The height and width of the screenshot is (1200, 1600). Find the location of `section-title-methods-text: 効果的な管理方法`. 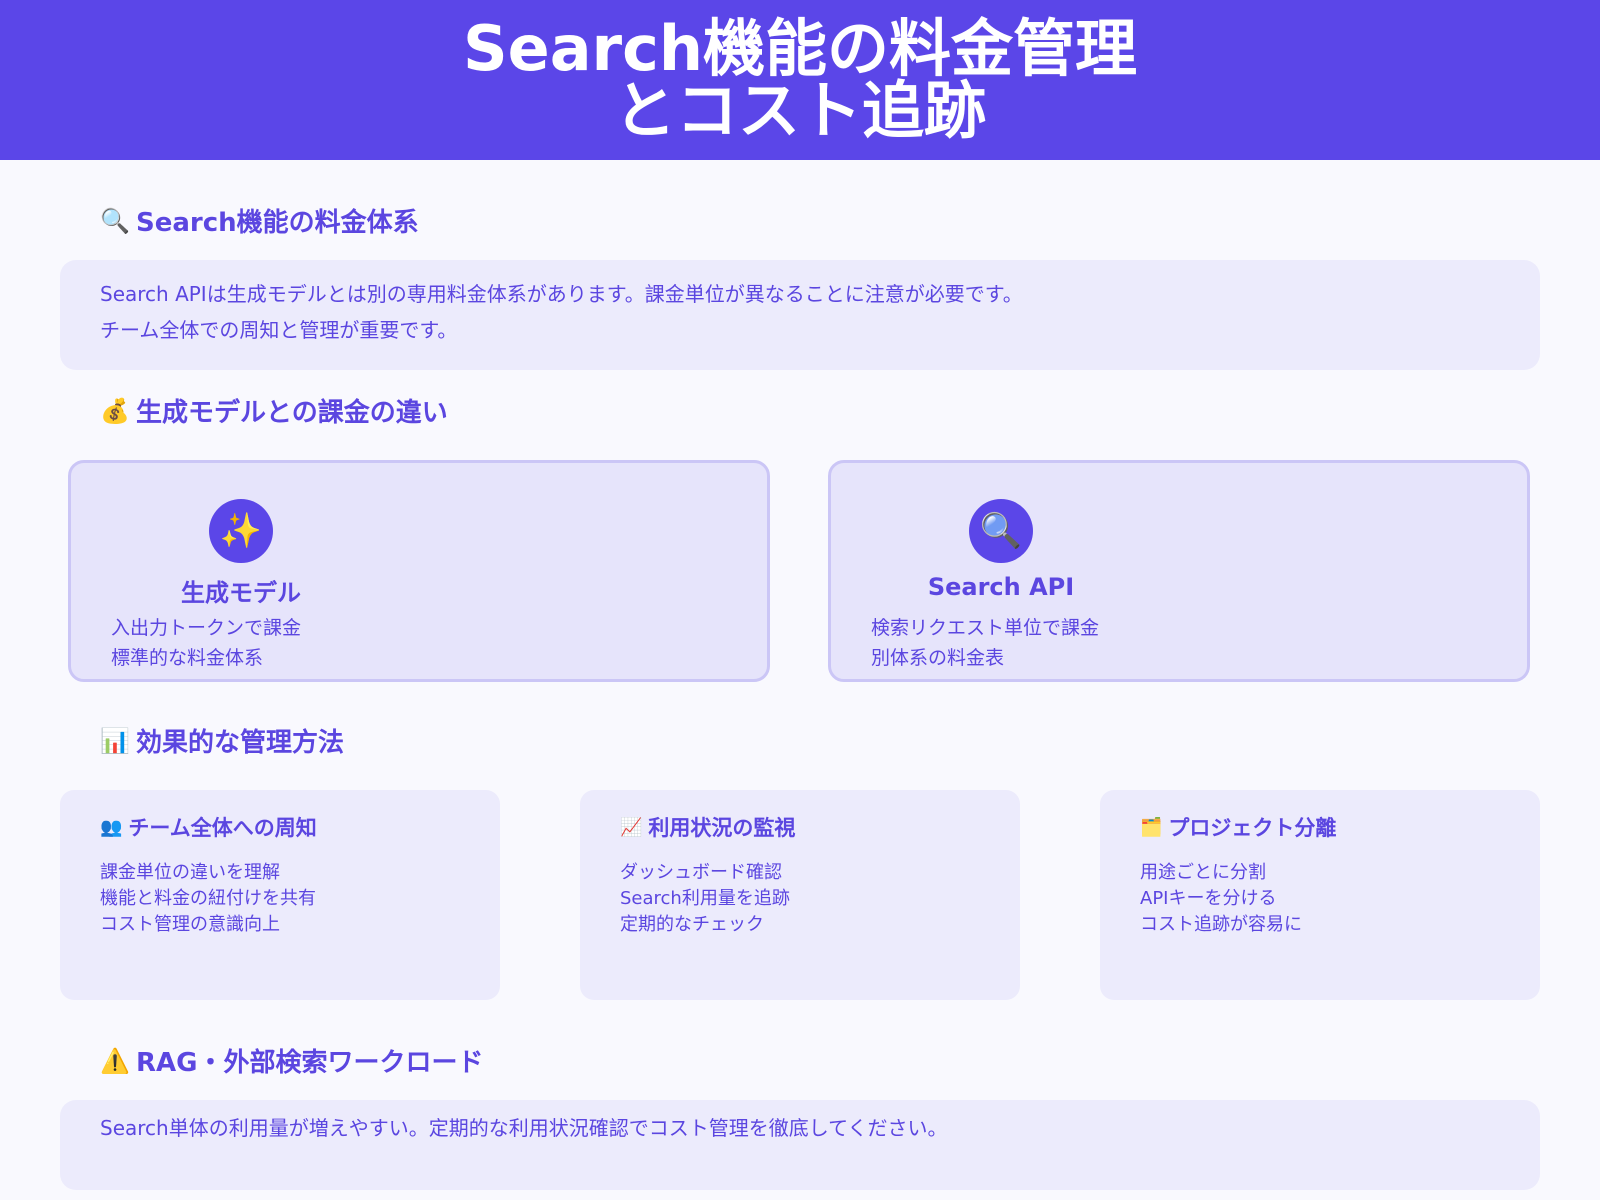

section-title-methods-text: 効果的な管理方法 is located at coordinates (240, 743).